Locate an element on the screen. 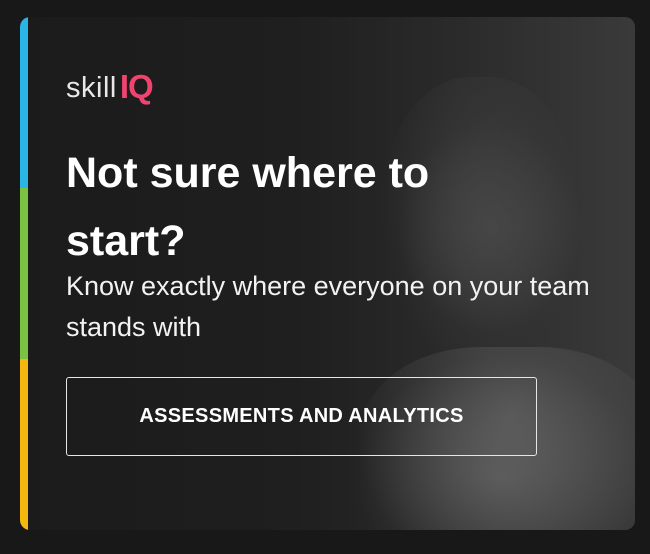 Image resolution: width=650 pixels, height=554 pixels. skilliq-logo: skill IQ is located at coordinates (110, 86).